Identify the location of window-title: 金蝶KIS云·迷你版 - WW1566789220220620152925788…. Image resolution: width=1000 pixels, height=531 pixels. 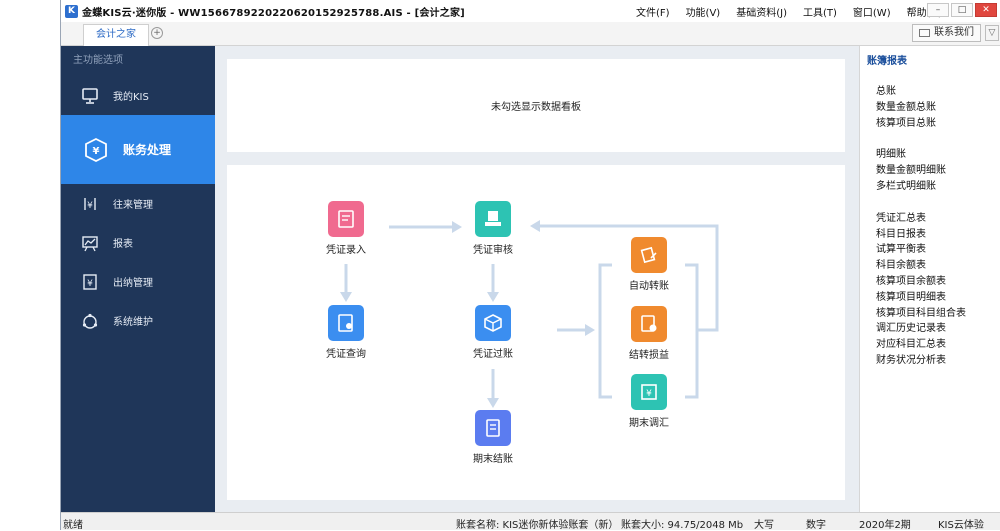
(273, 13).